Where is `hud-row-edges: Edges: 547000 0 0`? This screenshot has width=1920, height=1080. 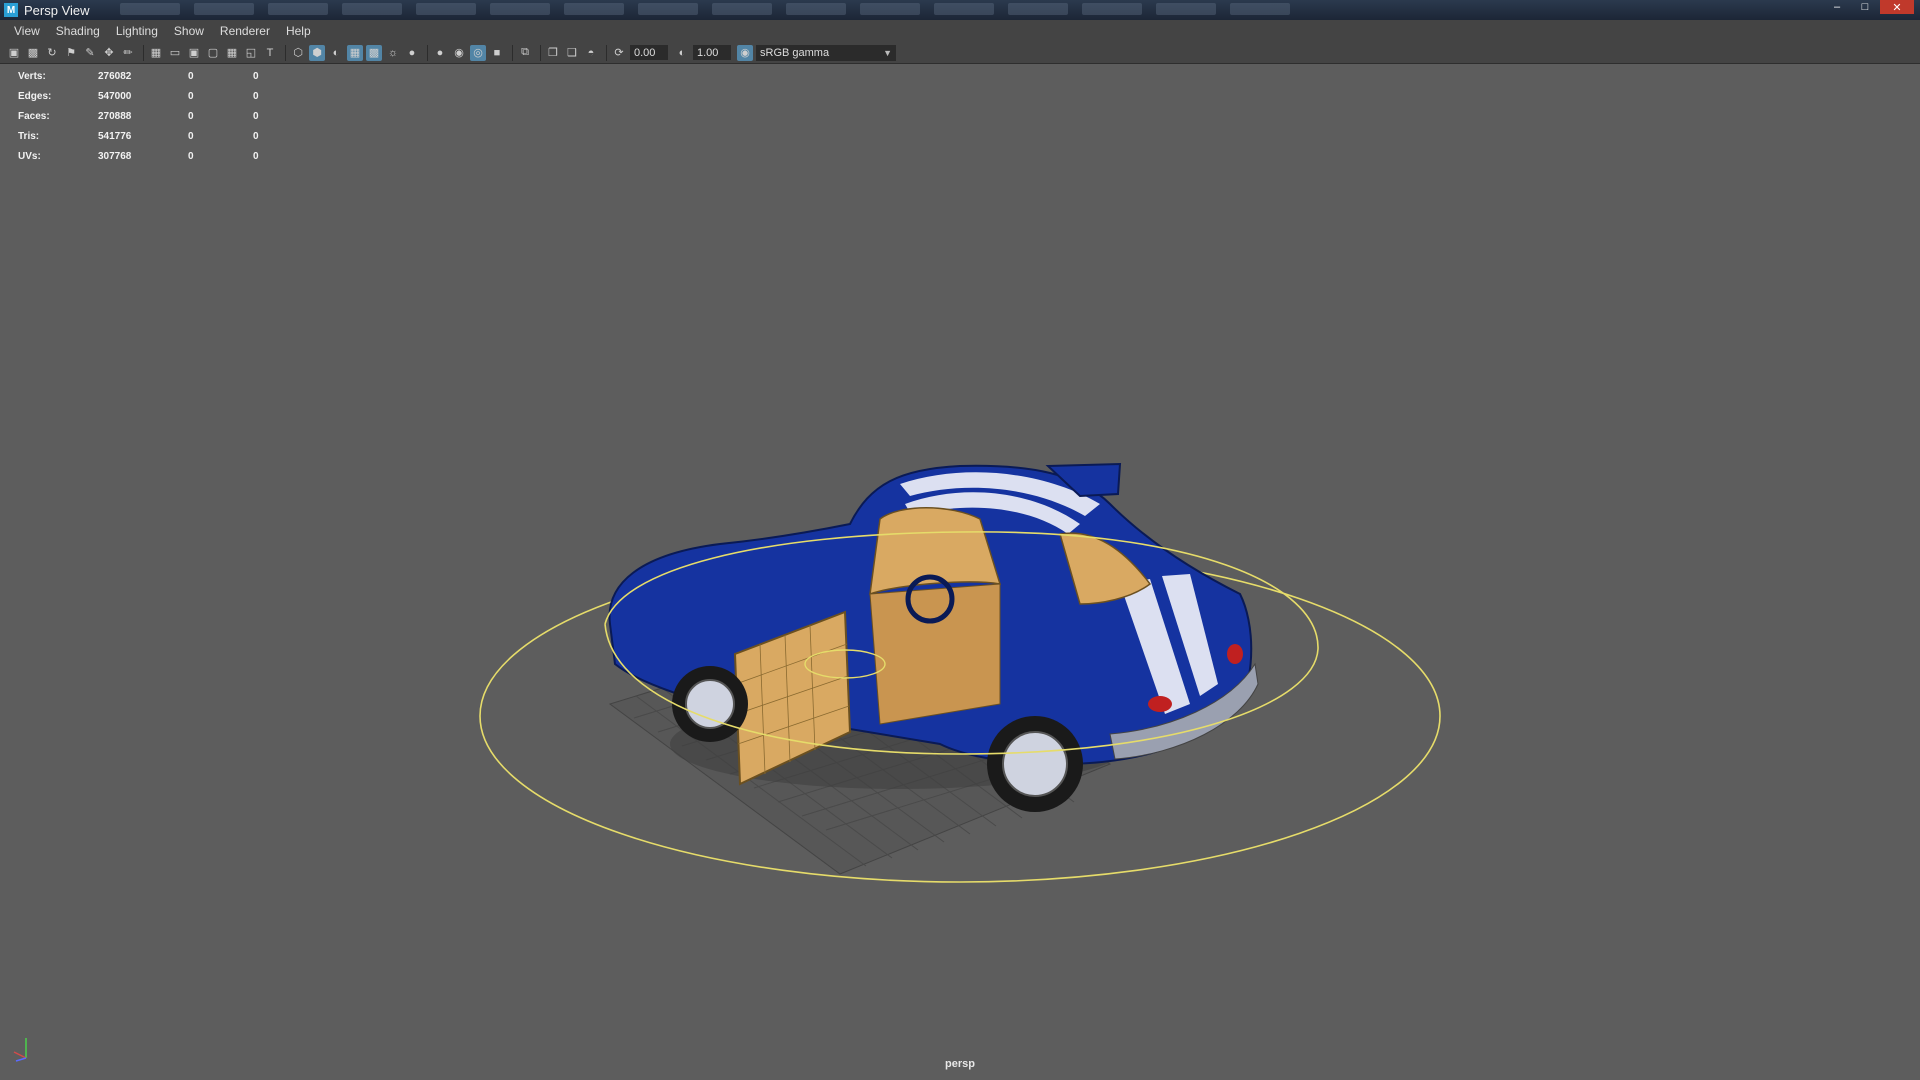 hud-row-edges: Edges: 547000 0 0 is located at coordinates (155, 96).